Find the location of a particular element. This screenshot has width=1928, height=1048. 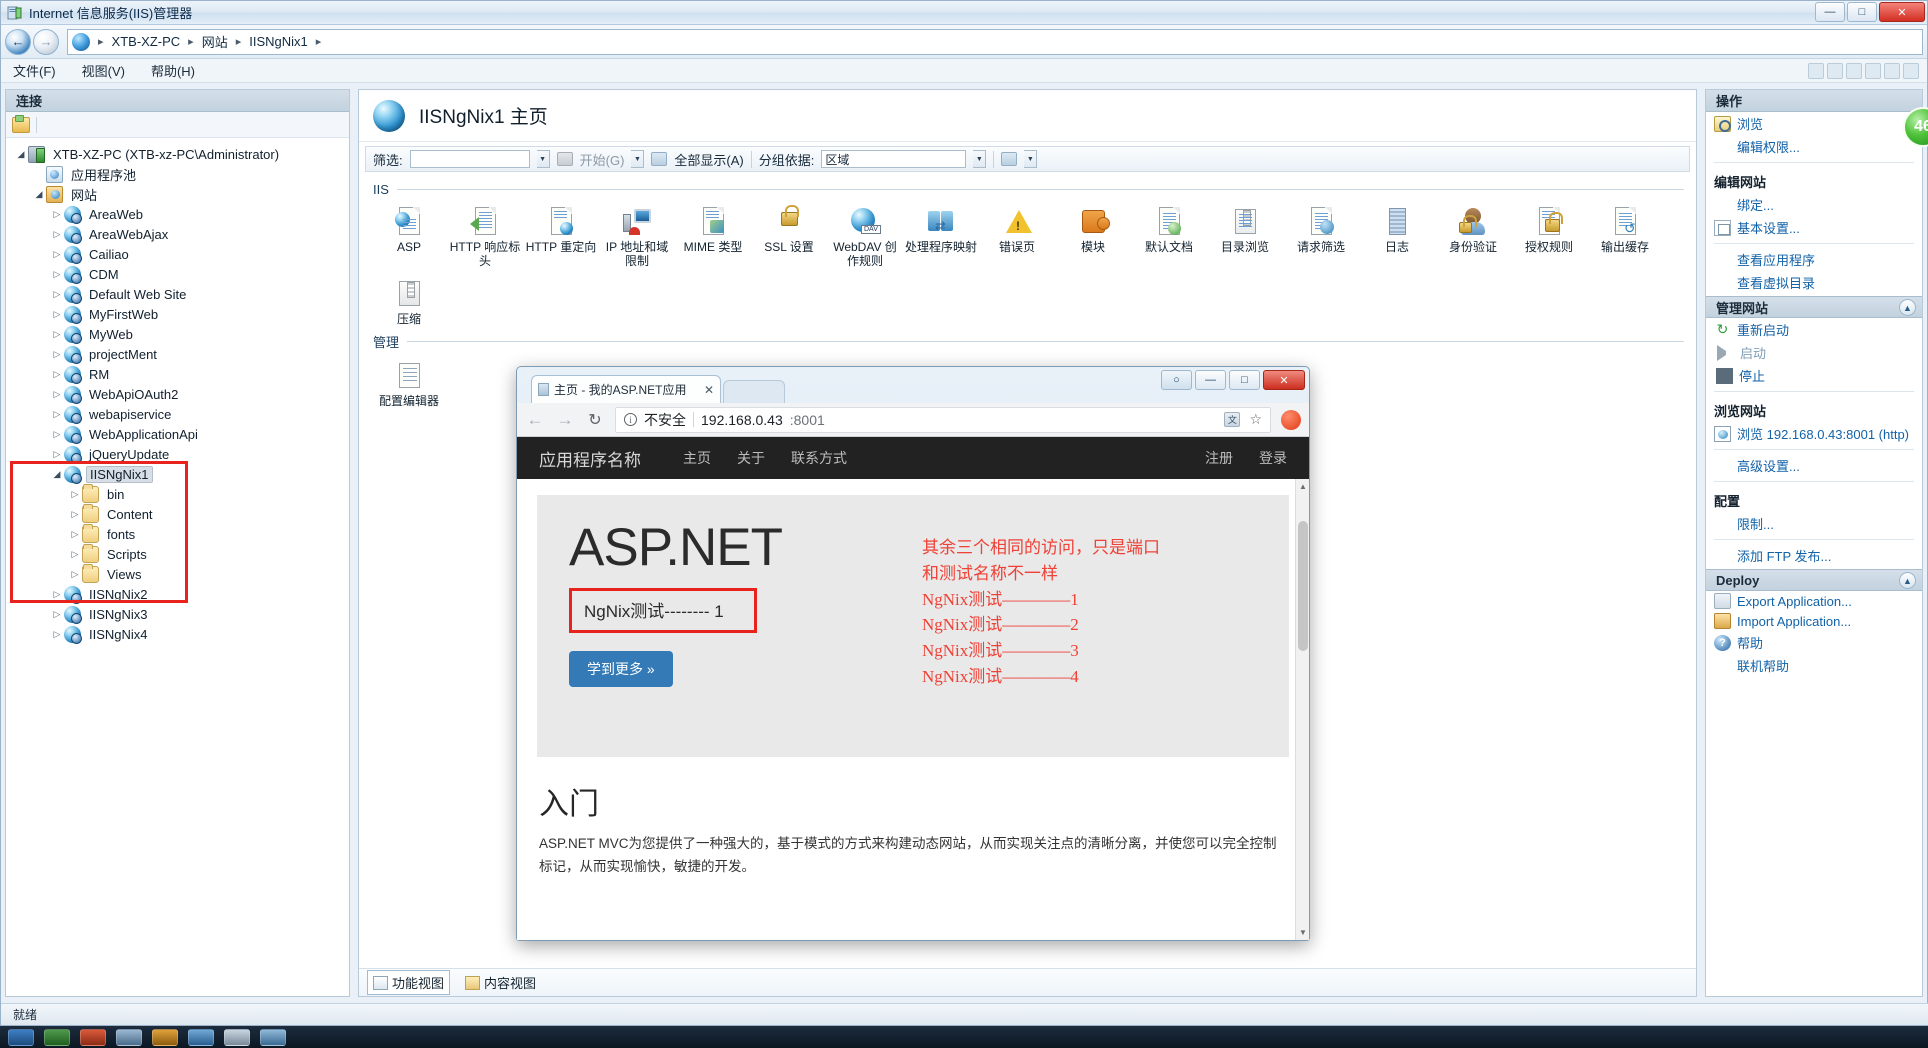

tree-item-iisngnix3: ▷ IISNgNix3 is located at coordinates (179, 614).